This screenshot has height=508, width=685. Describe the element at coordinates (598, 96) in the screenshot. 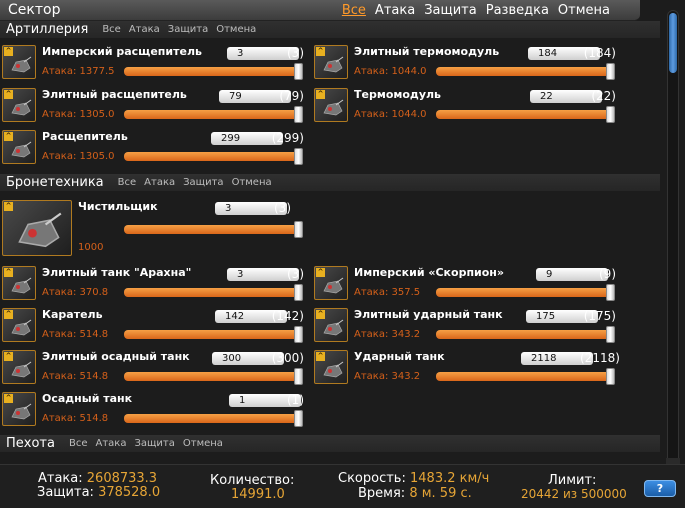

I see `unit-max: (22)` at that location.